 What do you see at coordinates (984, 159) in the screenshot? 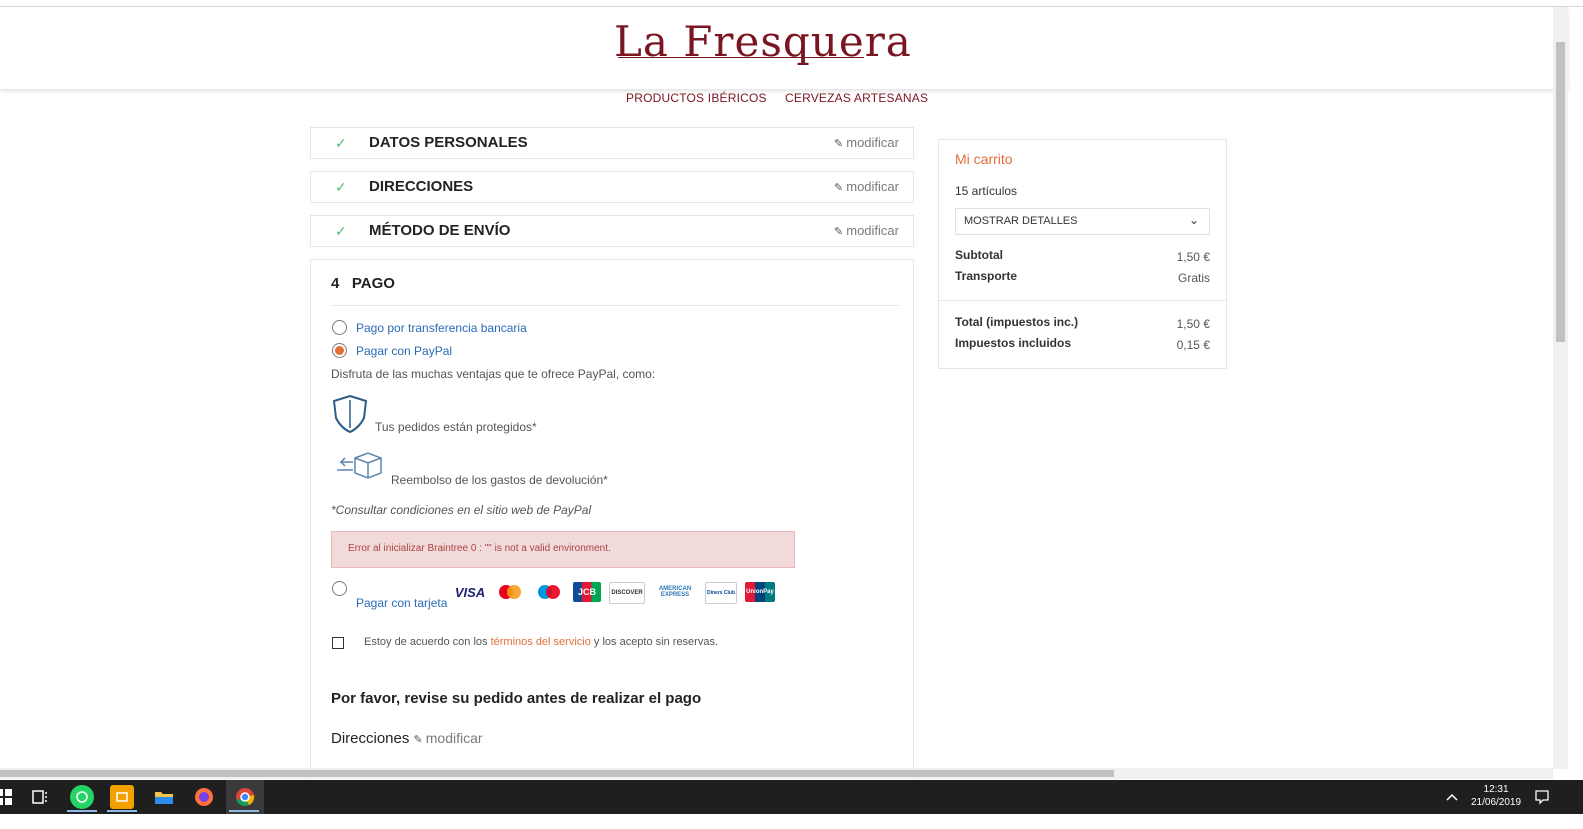
I see `cart-title: Mi carrito` at bounding box center [984, 159].